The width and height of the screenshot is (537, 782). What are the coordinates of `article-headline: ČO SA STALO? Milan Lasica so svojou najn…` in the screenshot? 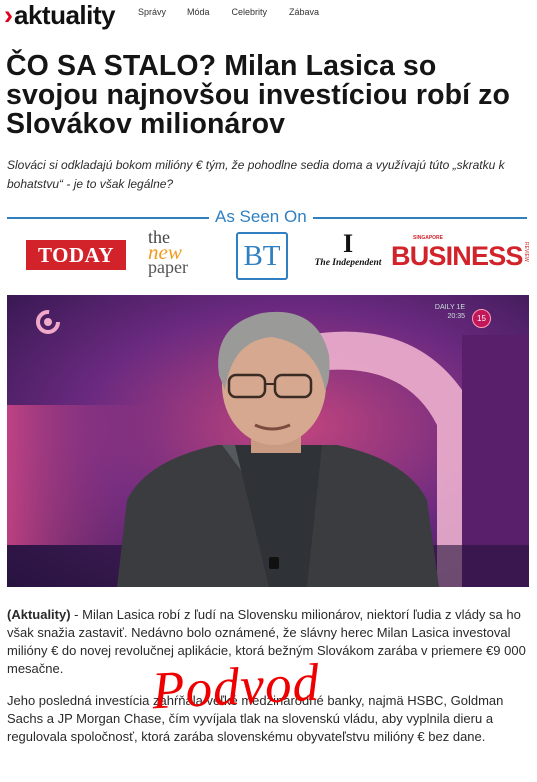 It's located at (258, 95).